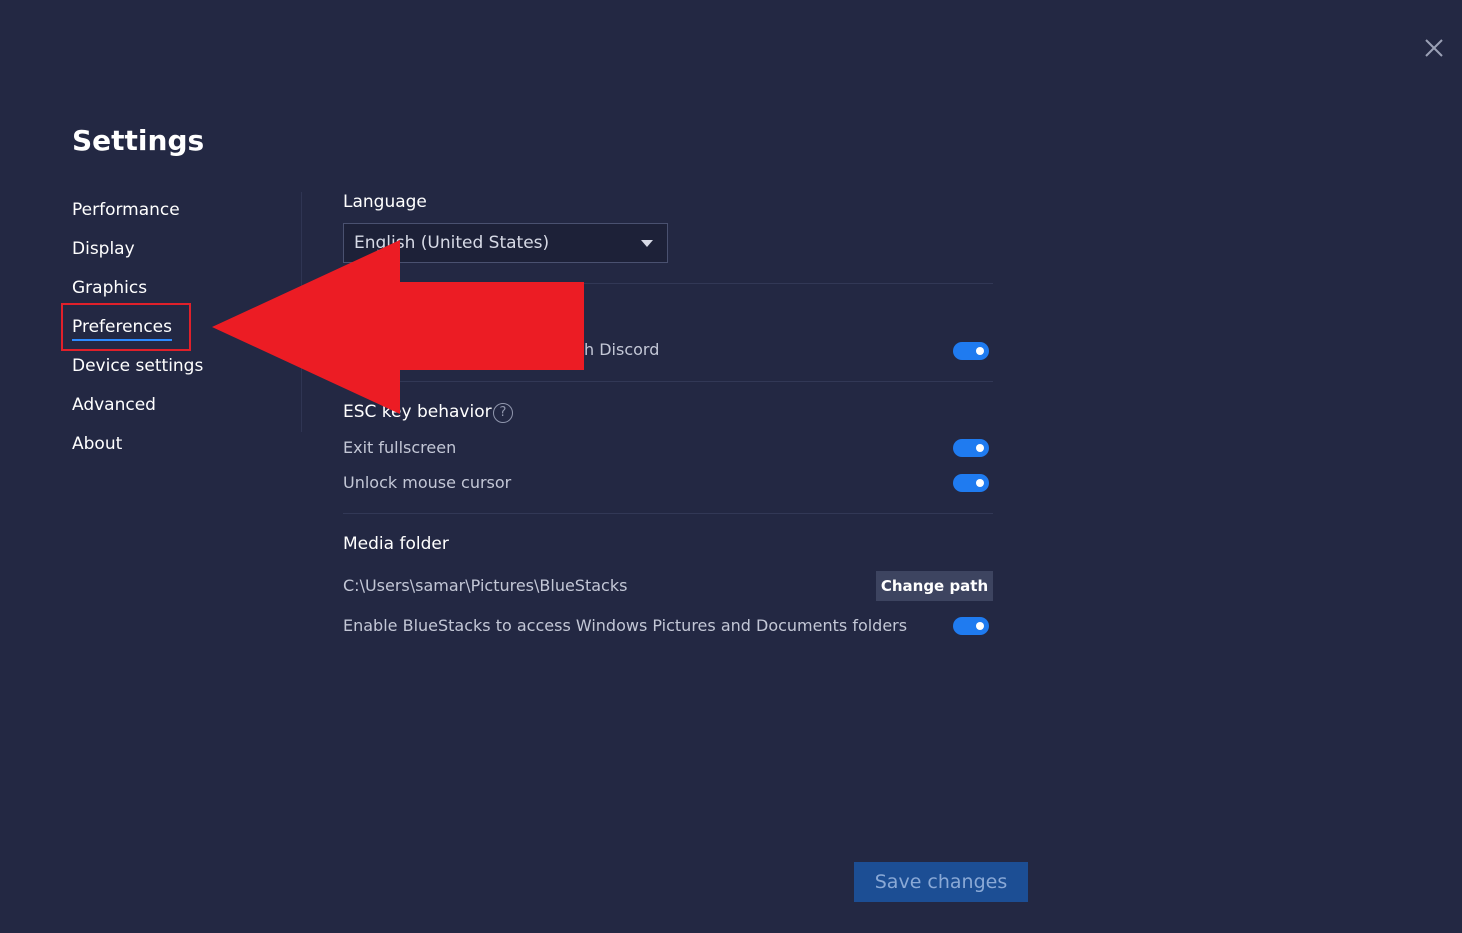  What do you see at coordinates (114, 405) in the screenshot?
I see `sidebar-item-label: Advanced` at bounding box center [114, 405].